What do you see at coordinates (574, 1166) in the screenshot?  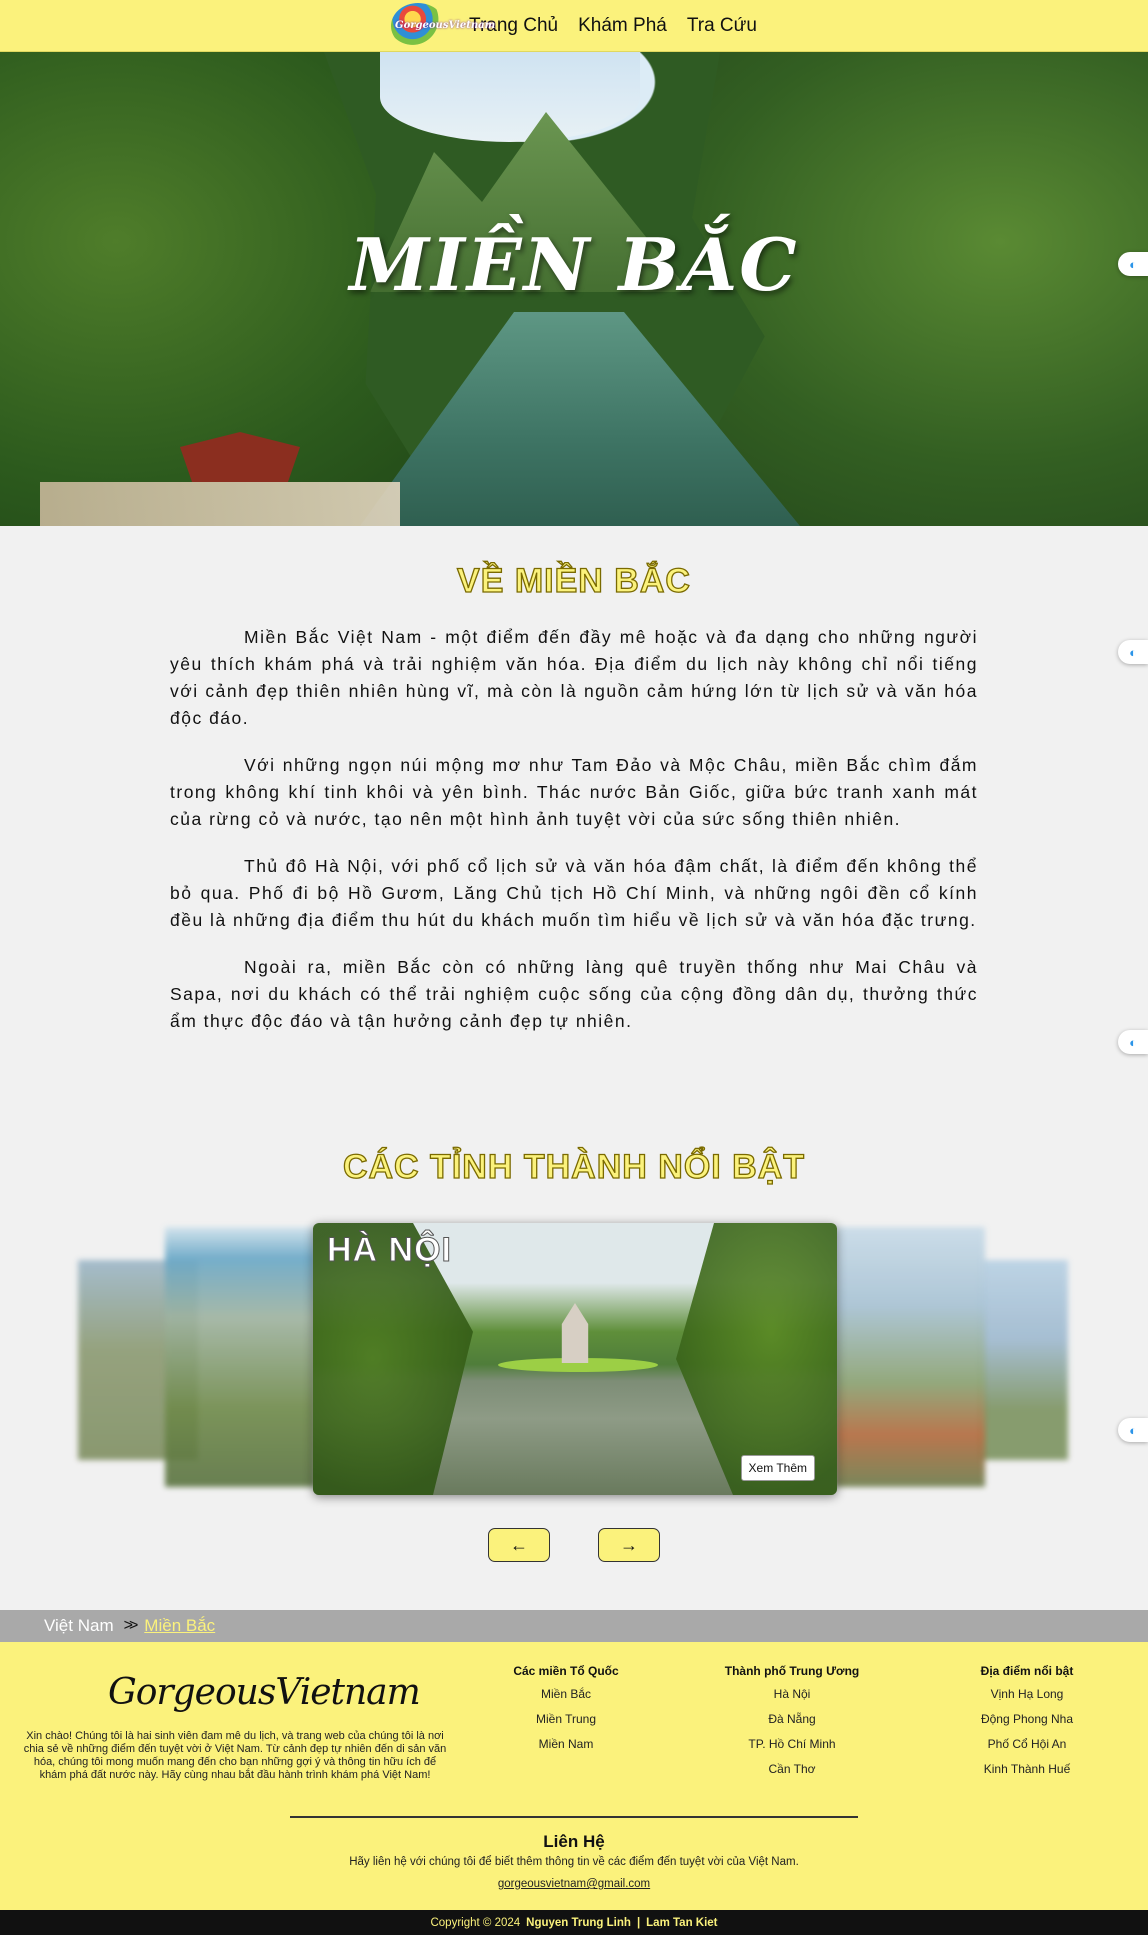 I see `provinces-title: CÁC TỈNH THÀNH NỔI BẬT` at bounding box center [574, 1166].